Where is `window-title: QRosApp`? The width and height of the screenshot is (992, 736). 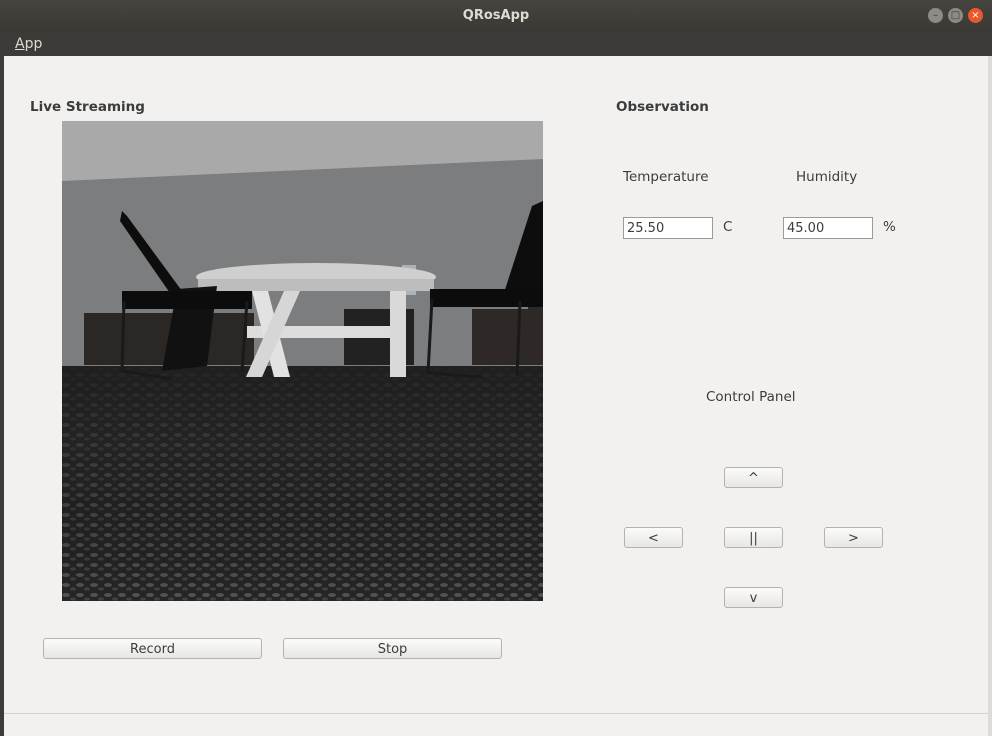 window-title: QRosApp is located at coordinates (496, 15).